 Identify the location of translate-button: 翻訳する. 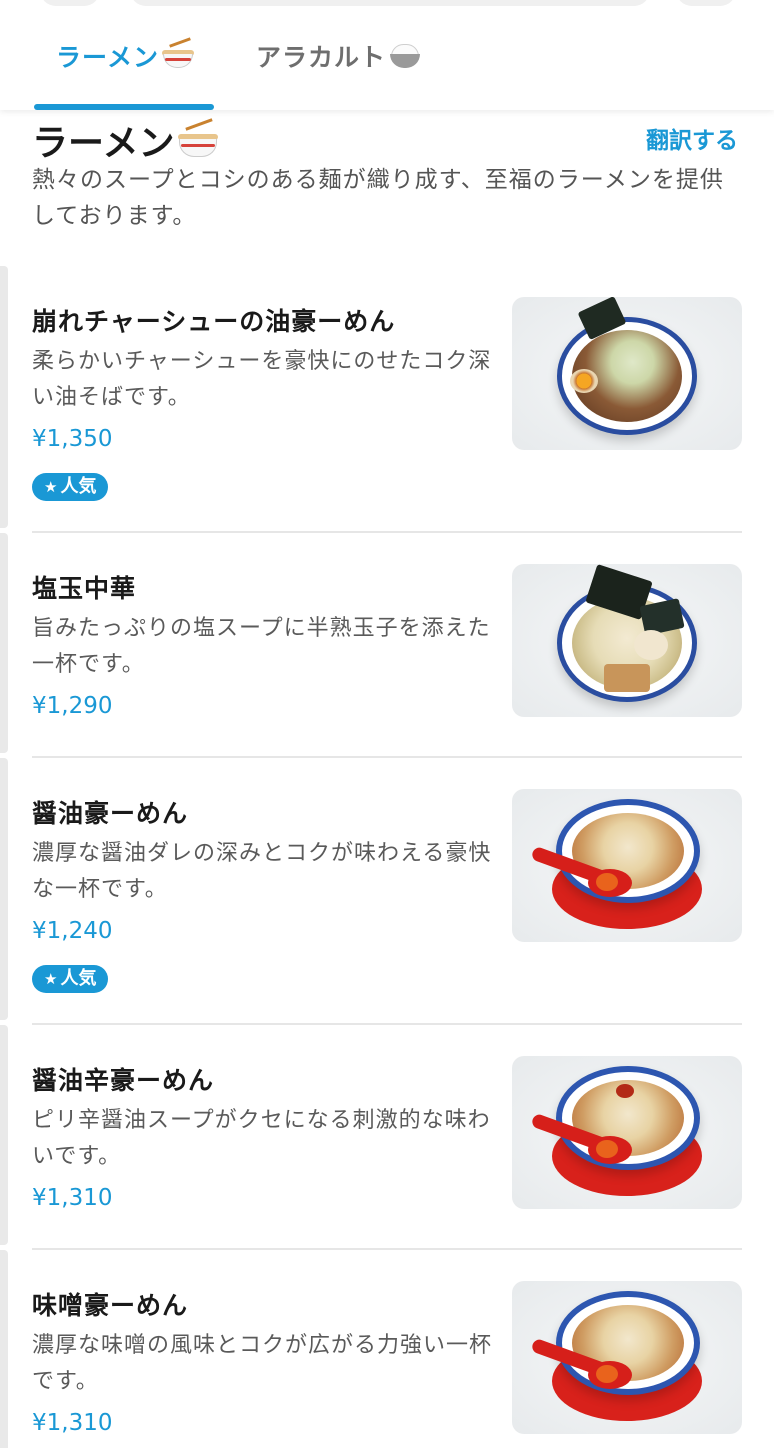
(692, 138).